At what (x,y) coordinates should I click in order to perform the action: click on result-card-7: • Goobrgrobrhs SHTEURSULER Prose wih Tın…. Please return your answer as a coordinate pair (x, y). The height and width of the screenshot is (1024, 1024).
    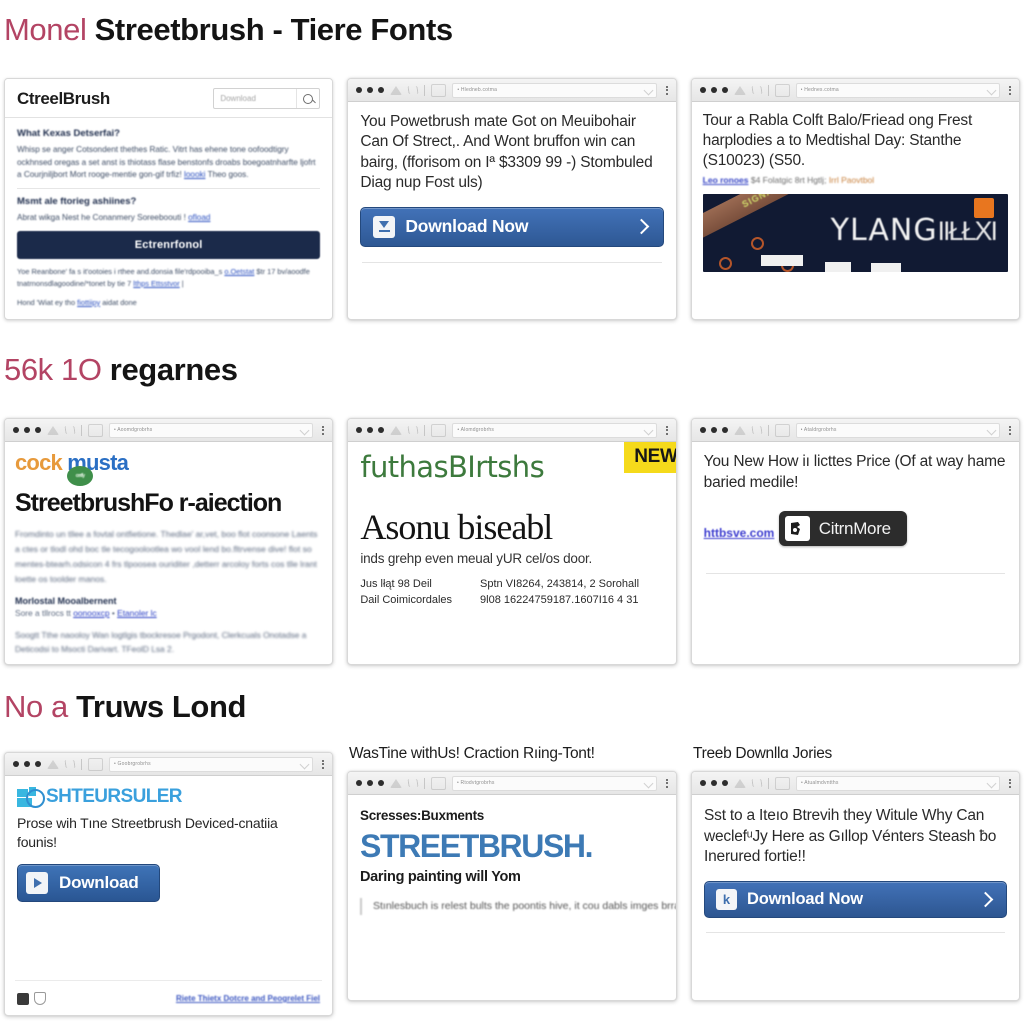
    Looking at the image, I should click on (168, 884).